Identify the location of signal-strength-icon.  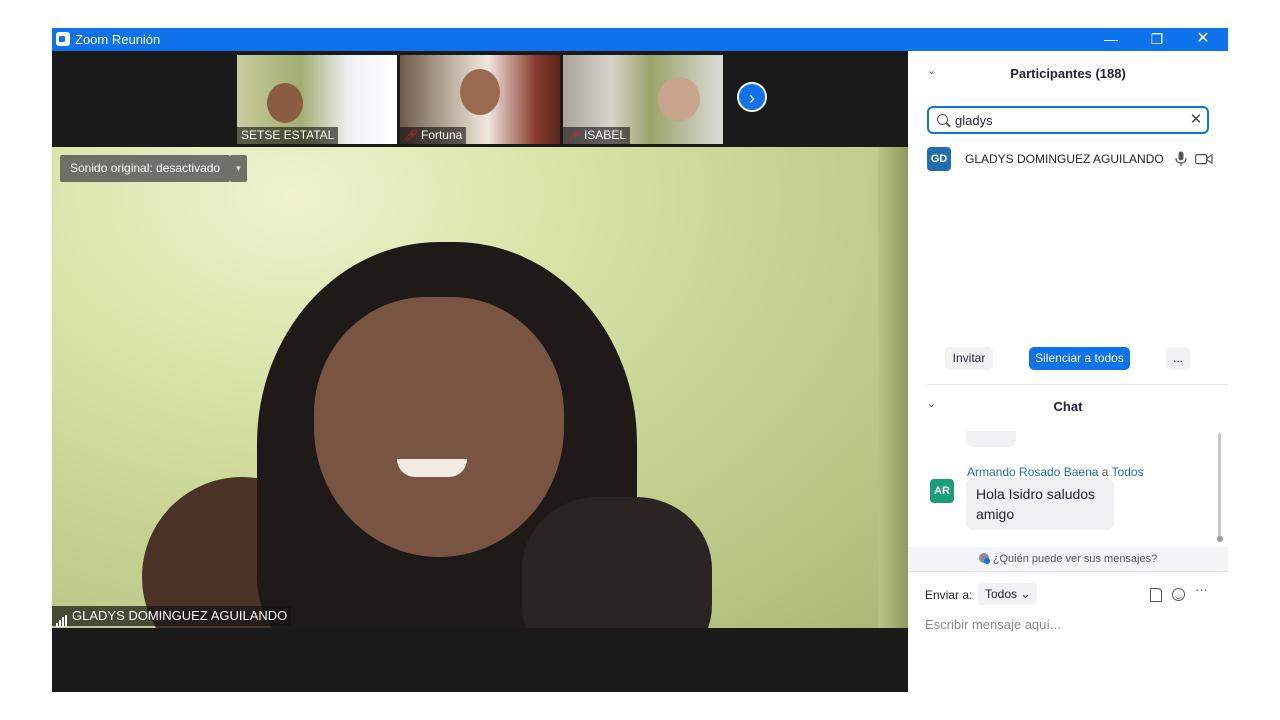
(62, 617).